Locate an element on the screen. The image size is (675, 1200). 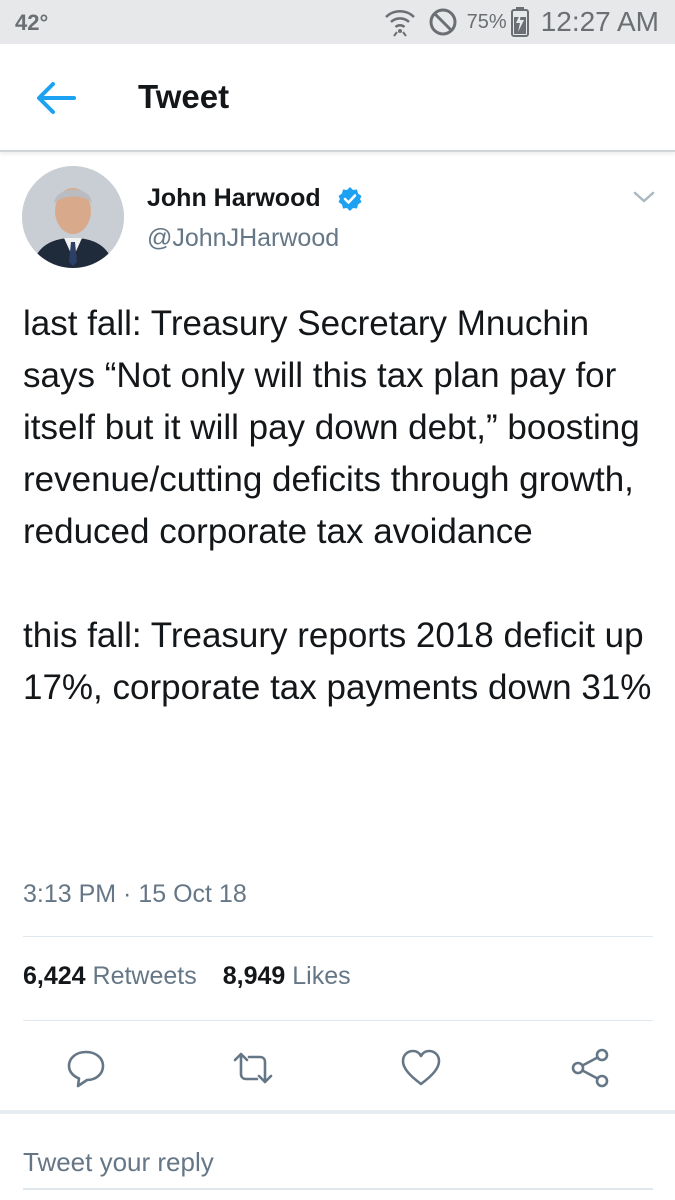
author-name: John Harwood is located at coordinates (234, 198).